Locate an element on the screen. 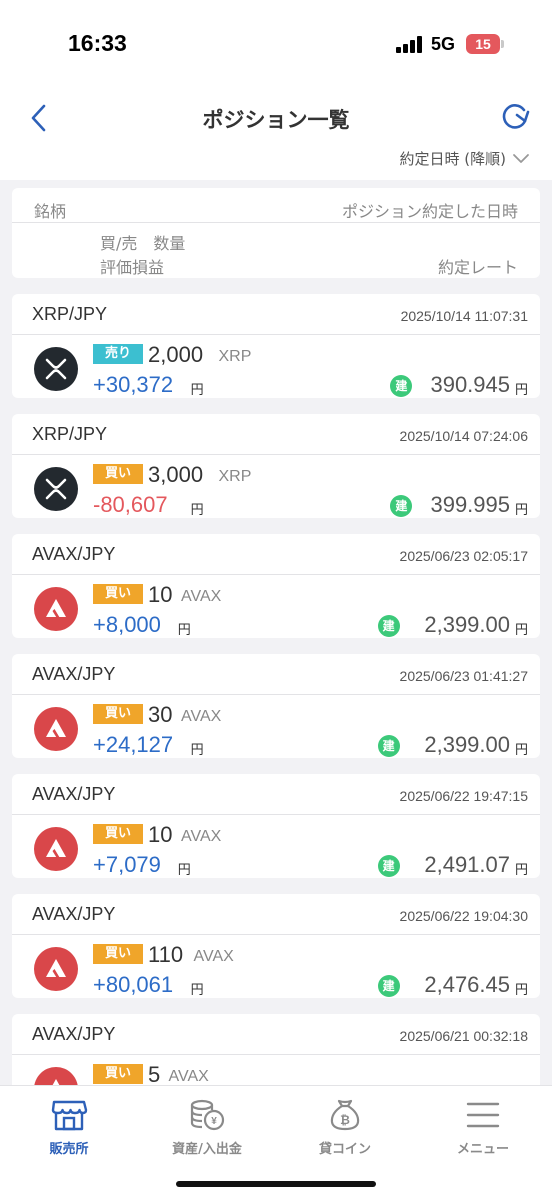 This screenshot has height=1200, width=552. position-pnl: +30,372 is located at coordinates (133, 384).